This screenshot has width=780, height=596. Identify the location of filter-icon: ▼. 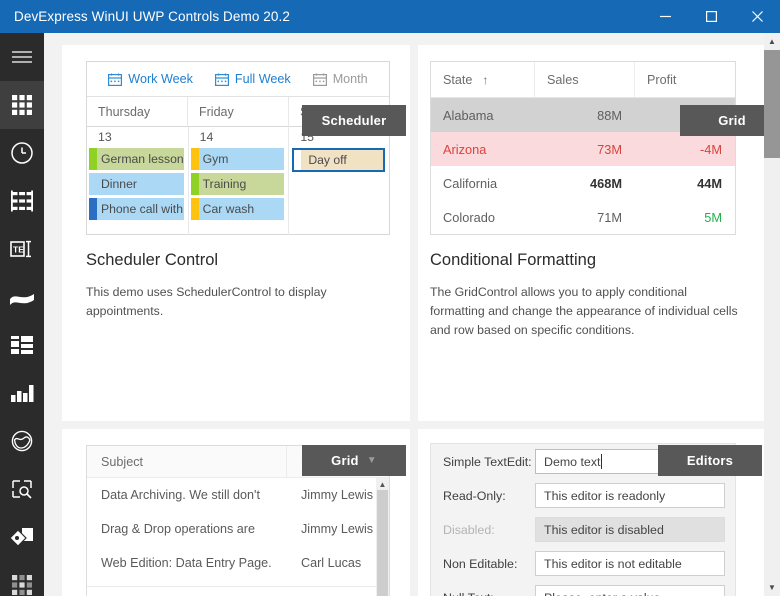
(371, 460).